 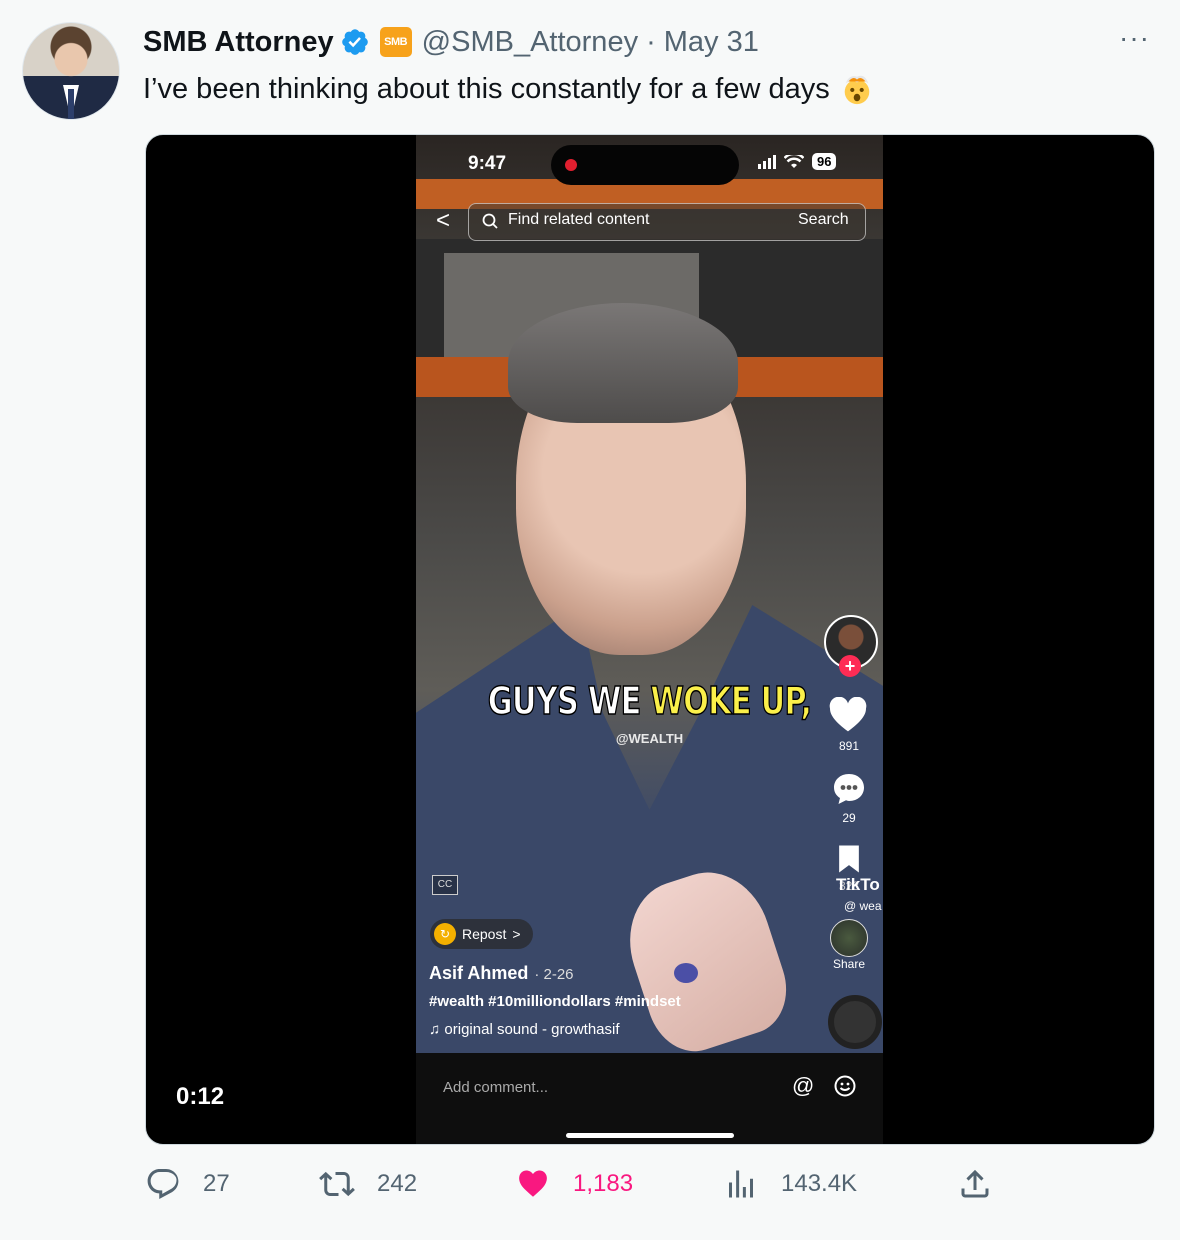 What do you see at coordinates (803, 1085) in the screenshot?
I see `mention-icon: @` at bounding box center [803, 1085].